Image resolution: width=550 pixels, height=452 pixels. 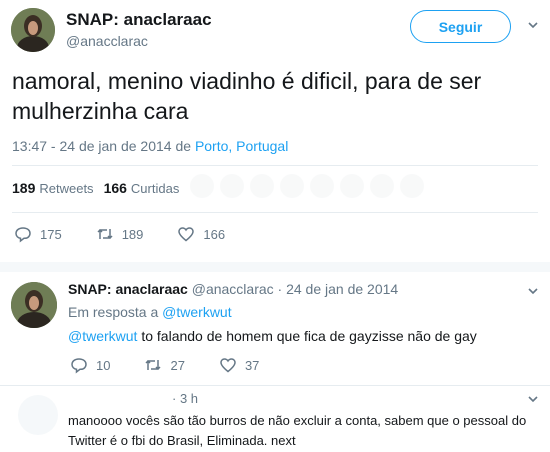 What do you see at coordinates (252, 365) in the screenshot?
I see `like-count: 37` at bounding box center [252, 365].